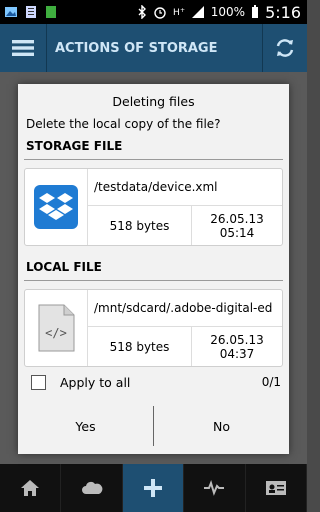 The image size is (320, 512). Describe the element at coordinates (38, 382) in the screenshot. I see `apply-to-all-checkbox` at that location.